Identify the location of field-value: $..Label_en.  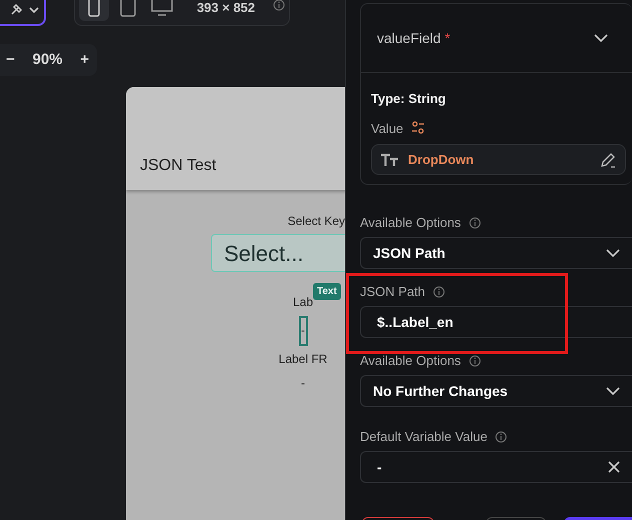
(415, 322).